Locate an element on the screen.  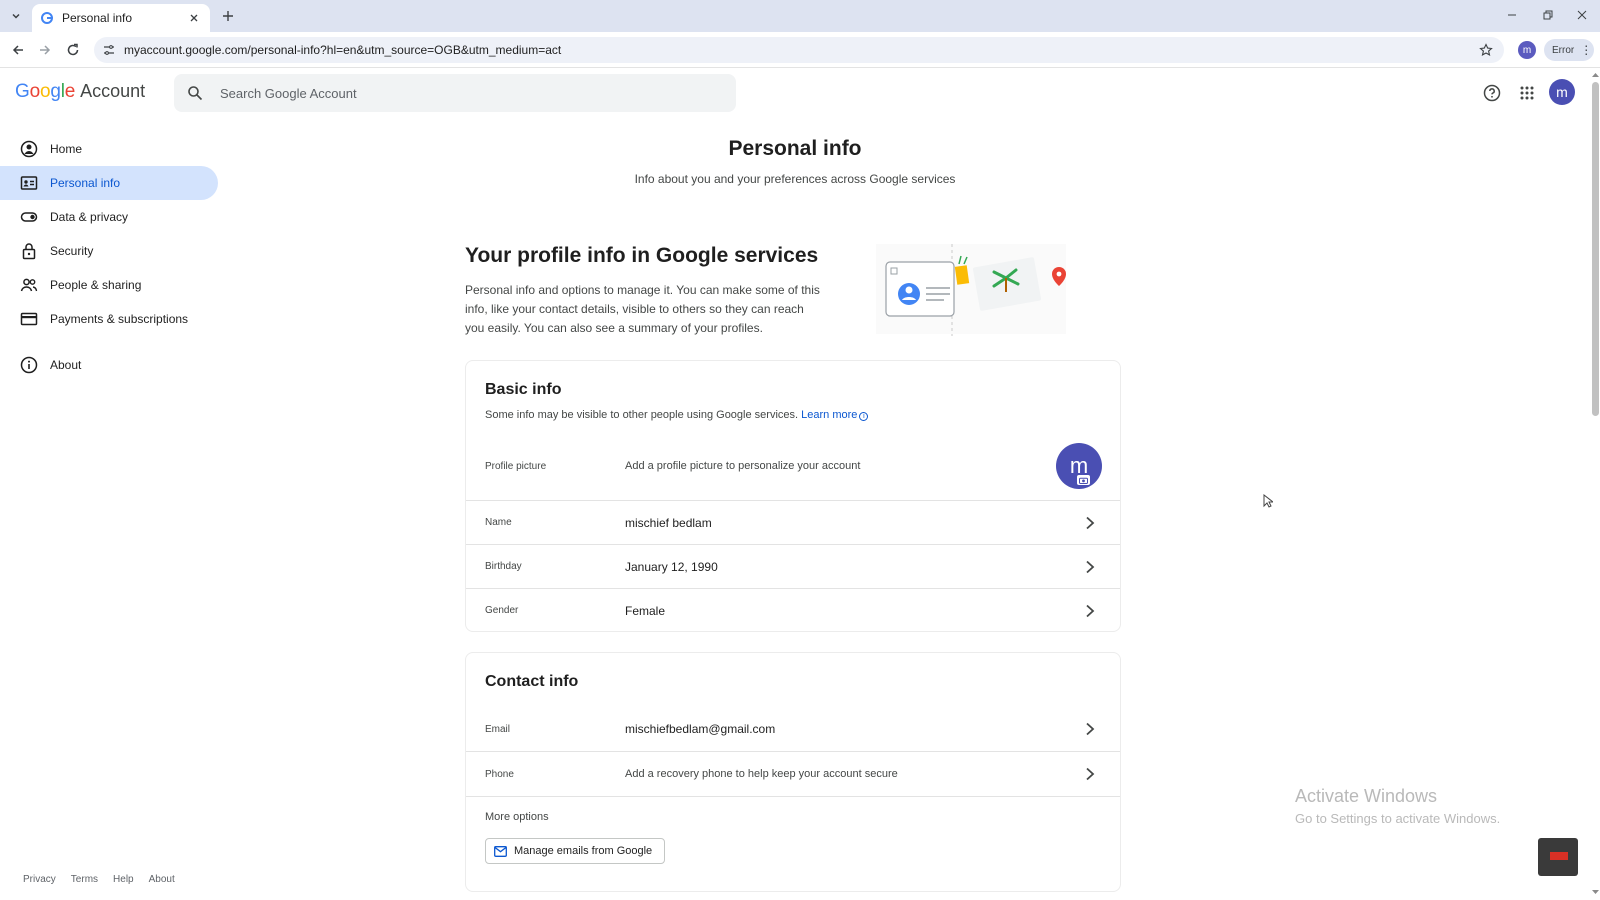
sidebar-item-label: People & sharing is located at coordinates (96, 285).